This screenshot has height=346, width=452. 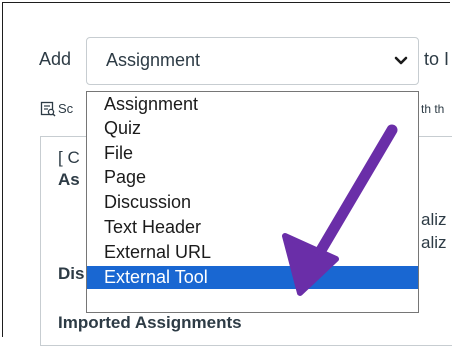 I want to click on option-external-url: External URL, so click(x=252, y=252).